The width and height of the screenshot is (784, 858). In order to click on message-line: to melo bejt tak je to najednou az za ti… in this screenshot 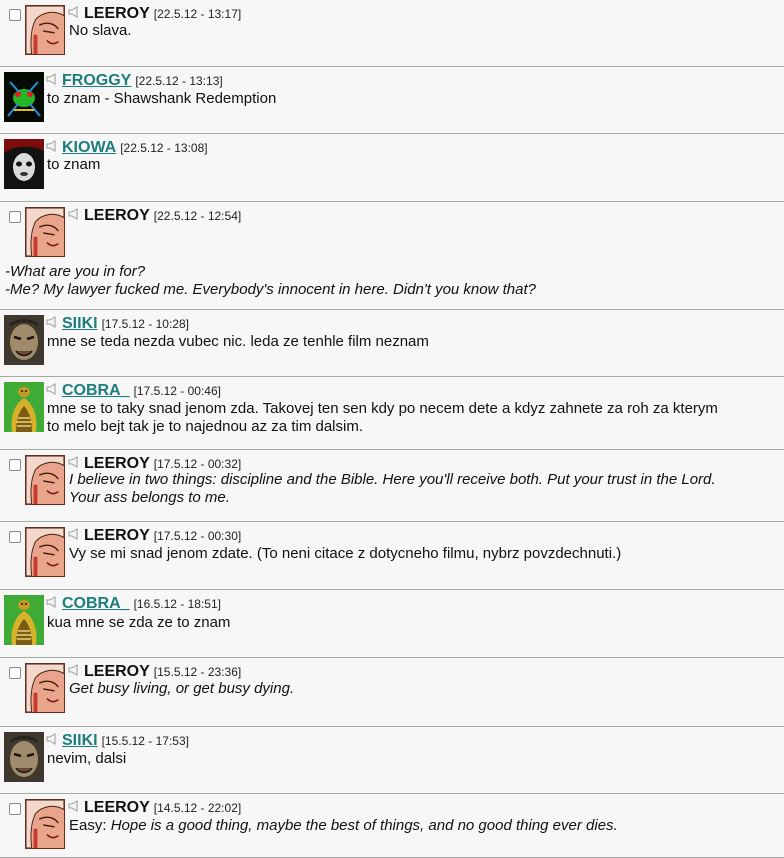, I will do `click(408, 427)`.